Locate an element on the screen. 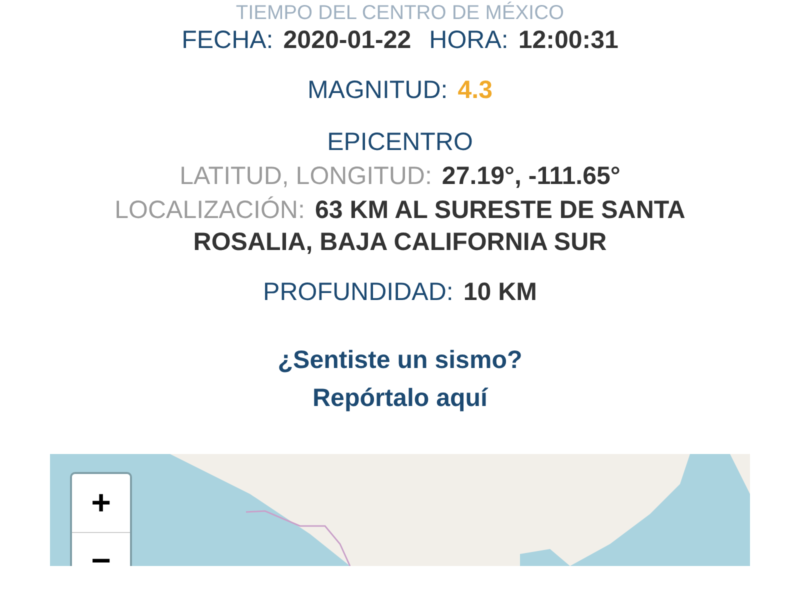 The image size is (800, 600). zoom-out-button: − is located at coordinates (101, 549).